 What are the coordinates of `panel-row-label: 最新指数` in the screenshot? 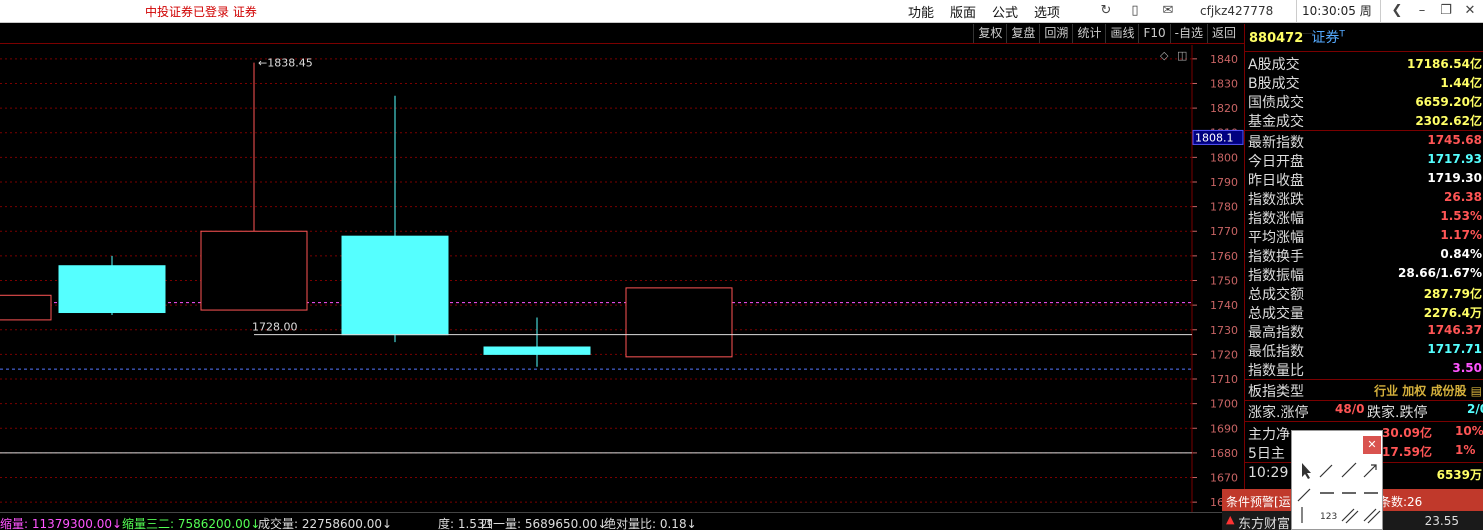 It's located at (1276, 143).